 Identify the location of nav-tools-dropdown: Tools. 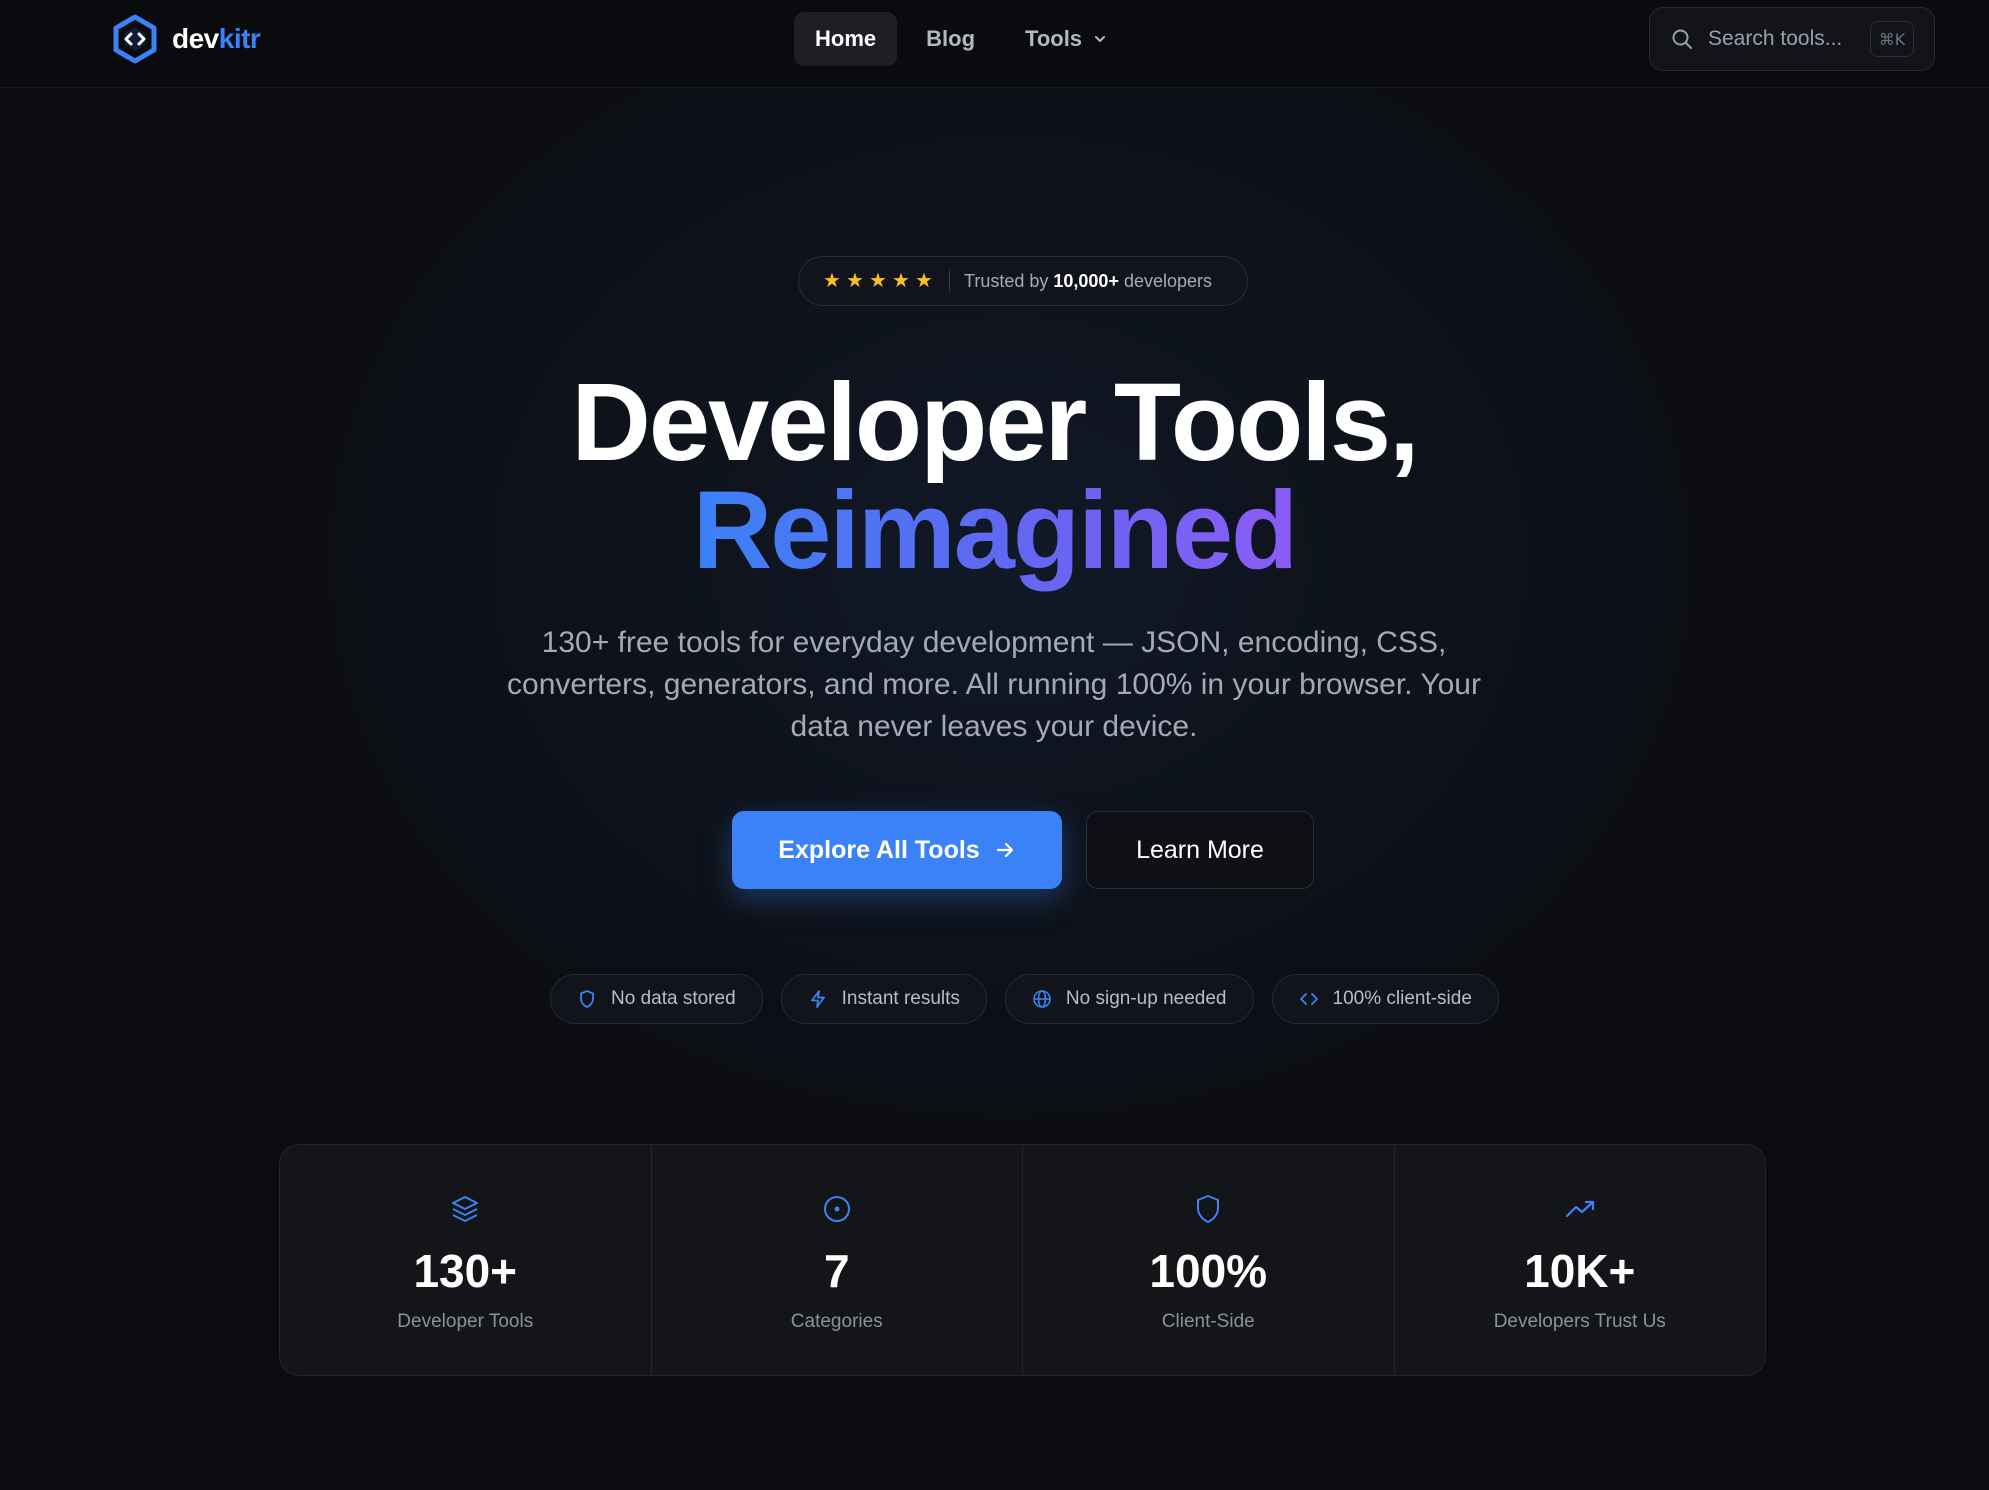
(1066, 39).